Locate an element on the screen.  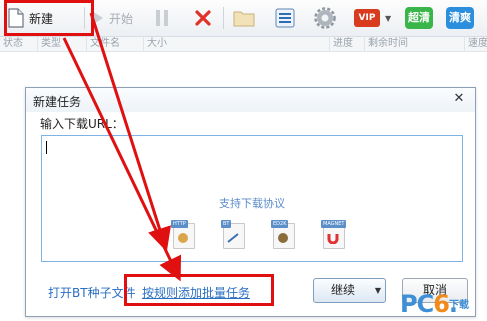
watermark-sub: 下载 is located at coordinates (459, 305).